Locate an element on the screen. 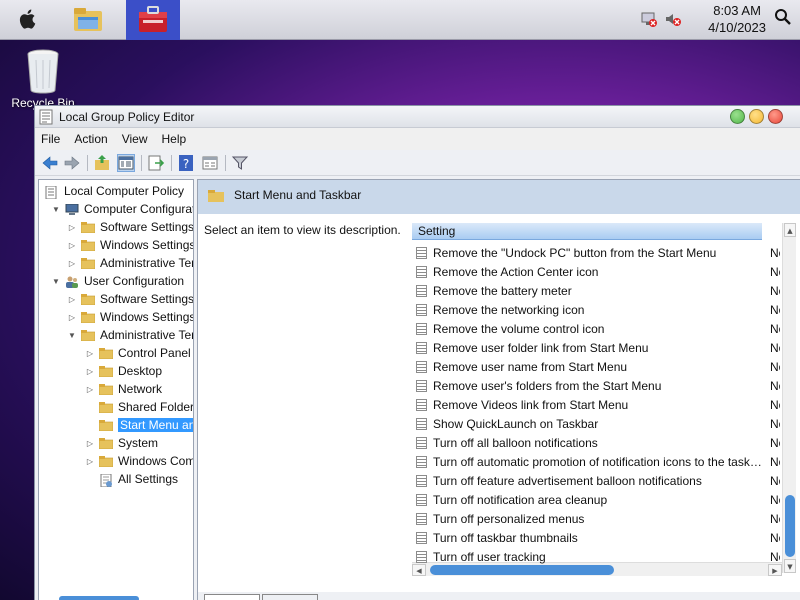 The width and height of the screenshot is (800, 600). tree-item-system: ▷ System is located at coordinates (121, 443).